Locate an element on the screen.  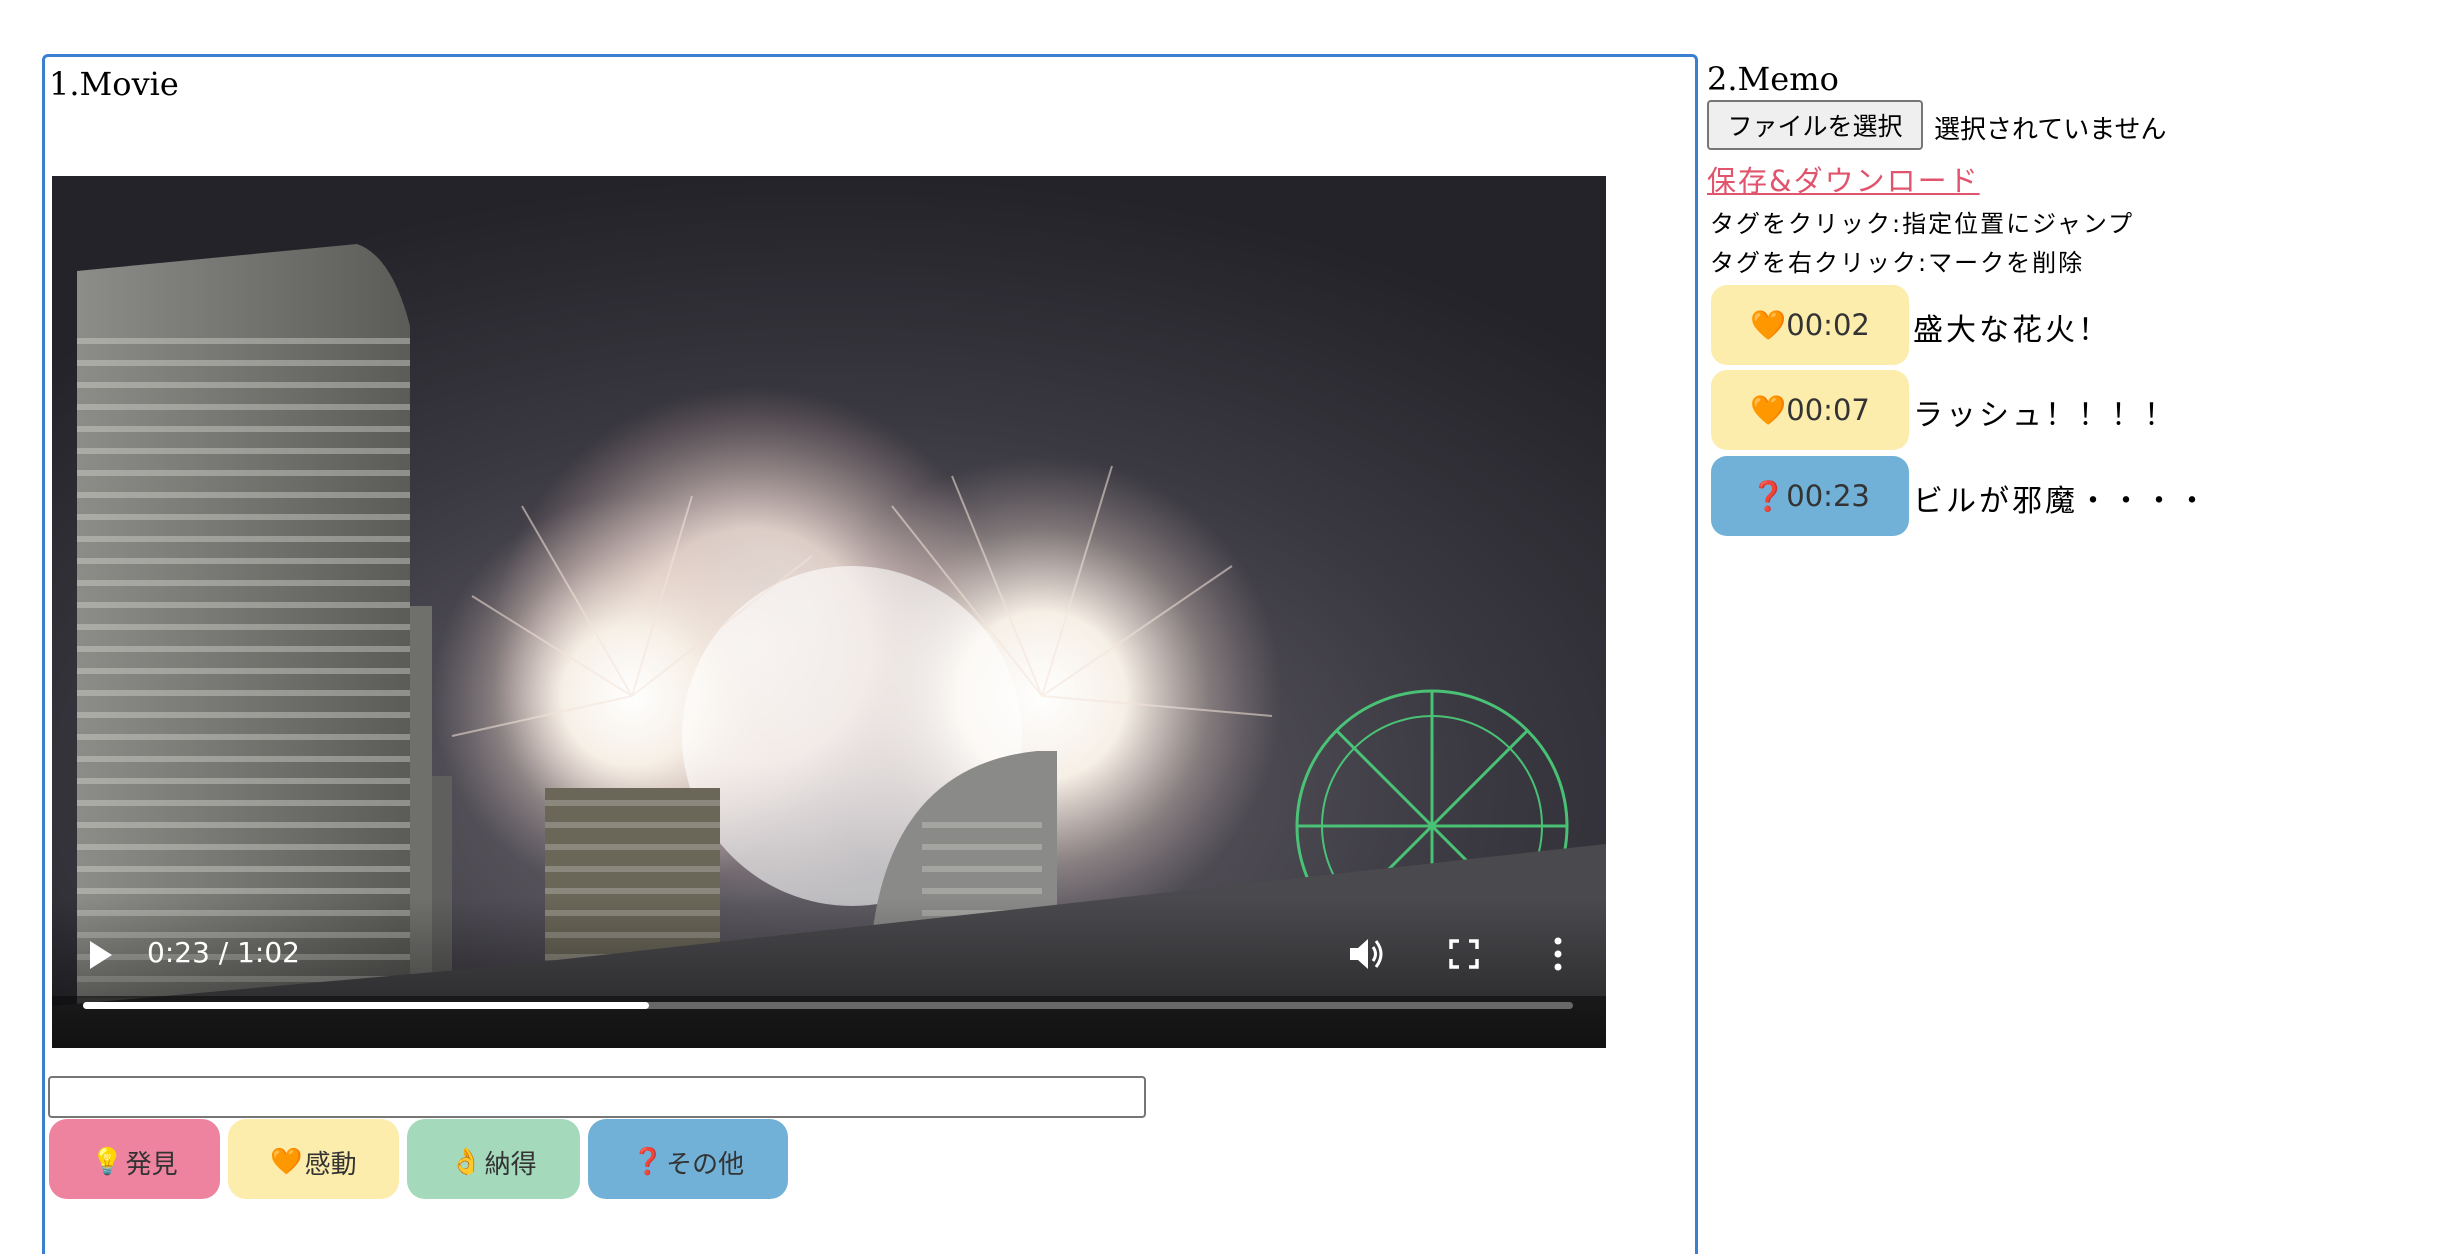
save-download-link: 保存&ダウンロード is located at coordinates (1843, 179).